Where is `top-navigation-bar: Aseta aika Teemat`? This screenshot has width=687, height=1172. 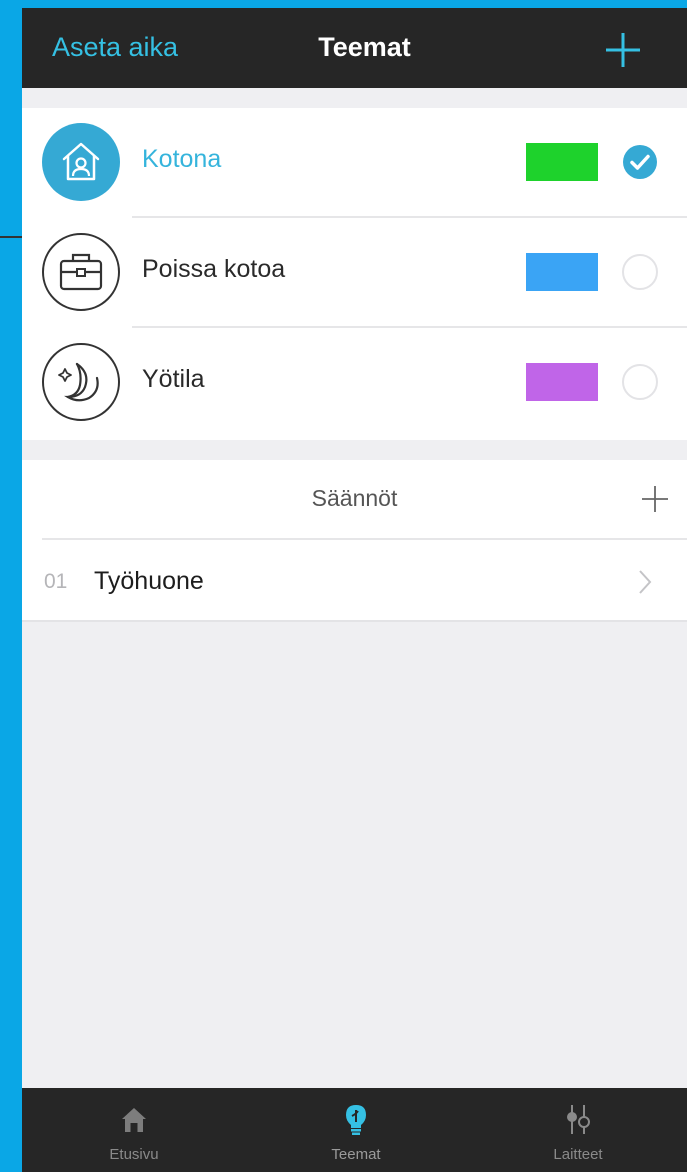
top-navigation-bar: Aseta aika Teemat is located at coordinates (354, 48).